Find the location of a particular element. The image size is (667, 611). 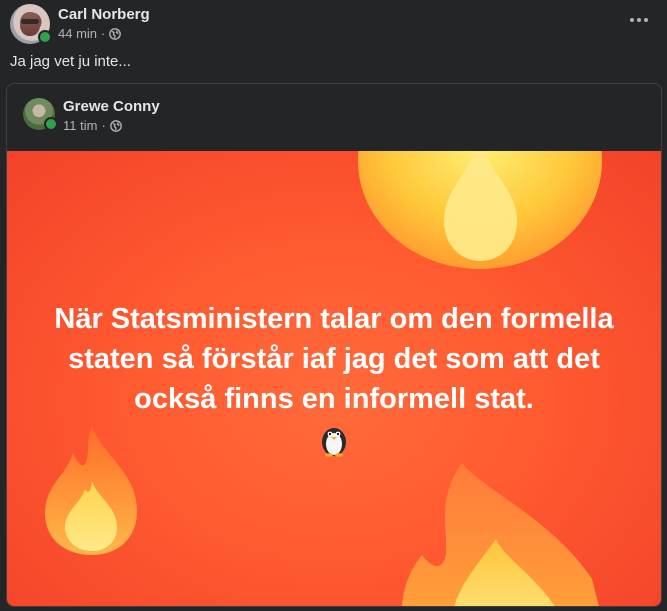

shared-post-header: Grewe Conny 11 tim · is located at coordinates (334, 116).